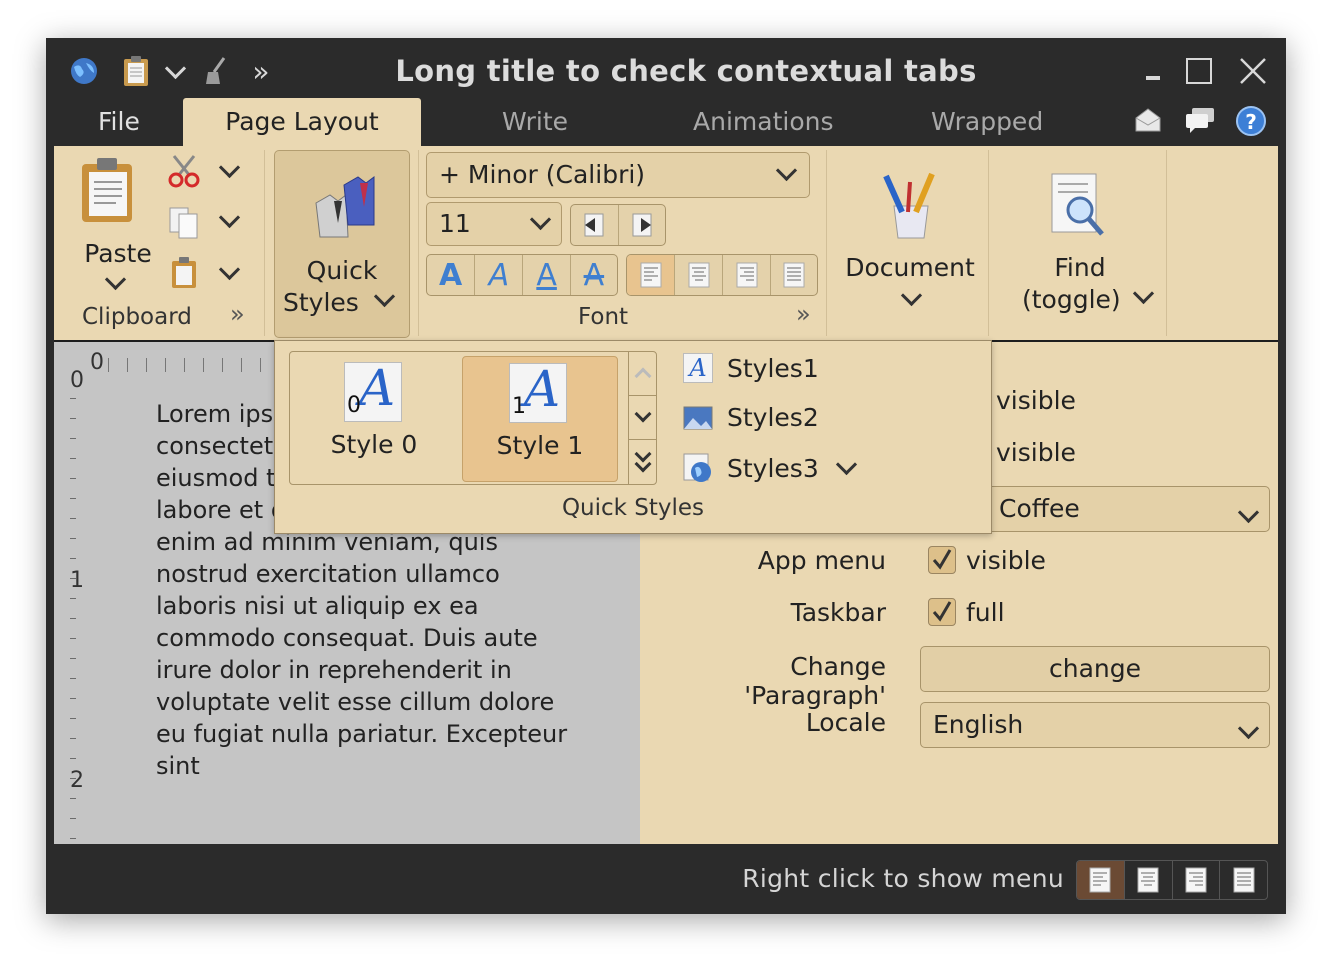 The image size is (1332, 968). What do you see at coordinates (494, 224) in the screenshot?
I see `font-size-combo: 11` at bounding box center [494, 224].